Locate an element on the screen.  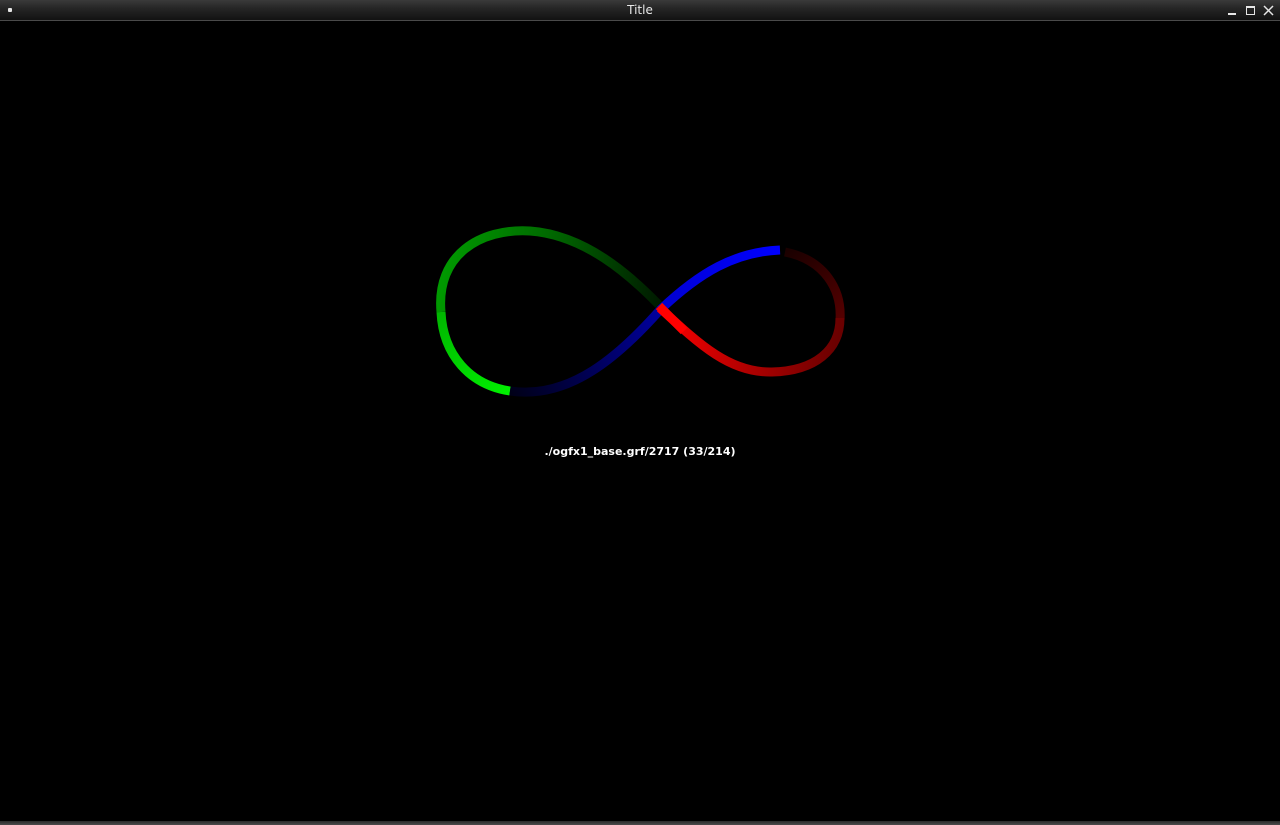
infinity-curve is located at coordinates (640, 311).